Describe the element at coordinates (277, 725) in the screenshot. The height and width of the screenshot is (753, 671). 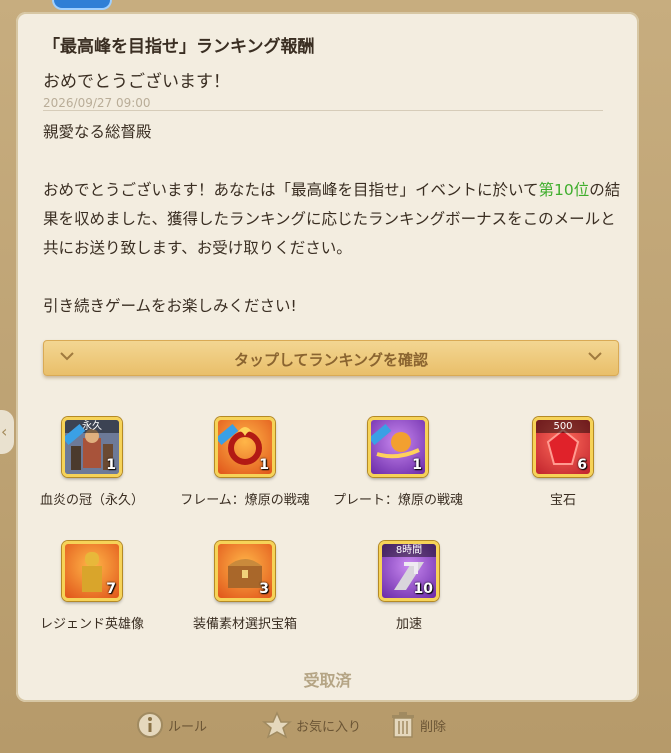
I see `star-icon` at that location.